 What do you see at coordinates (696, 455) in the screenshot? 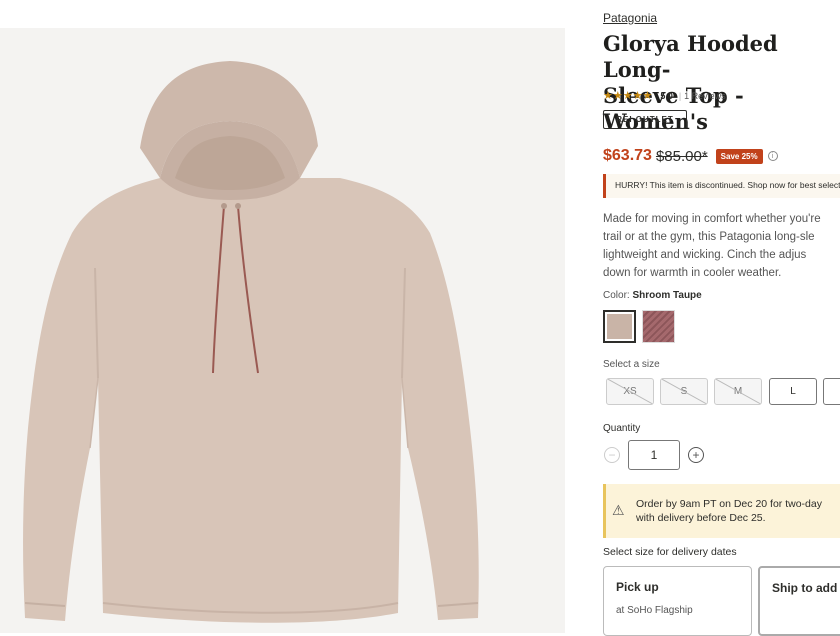
I see `plus-icon: +` at bounding box center [696, 455].